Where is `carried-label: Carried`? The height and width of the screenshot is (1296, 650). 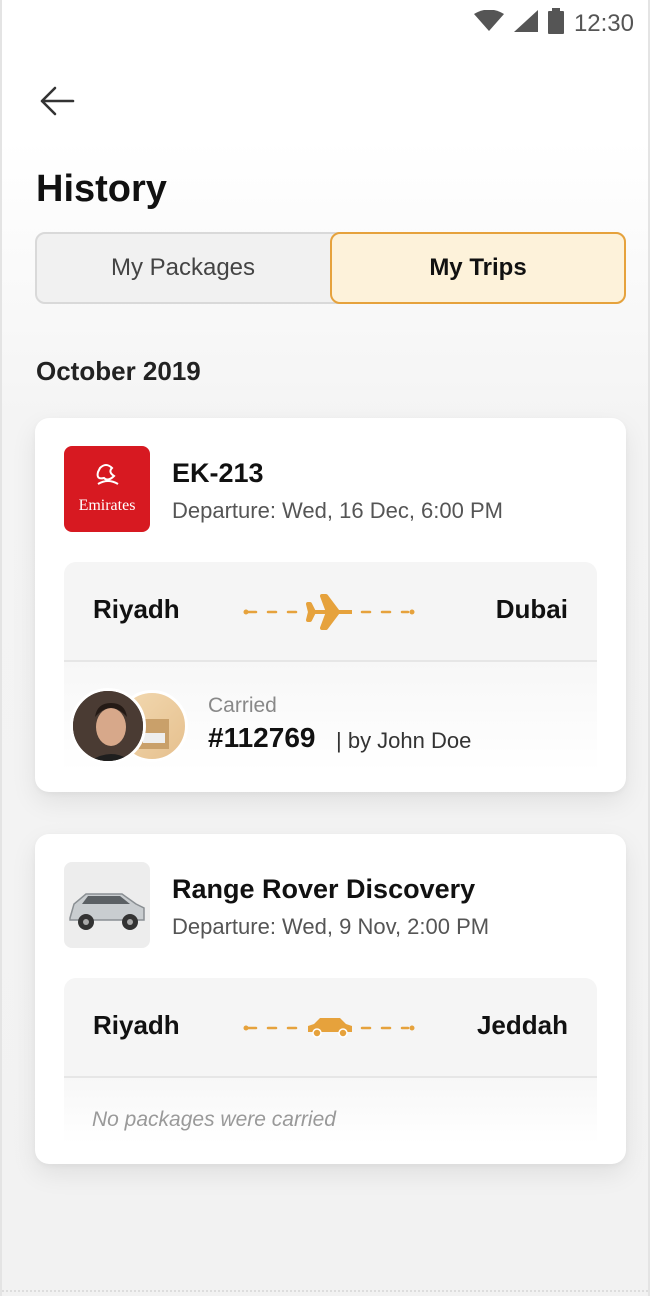
carried-label: Carried is located at coordinates (242, 705).